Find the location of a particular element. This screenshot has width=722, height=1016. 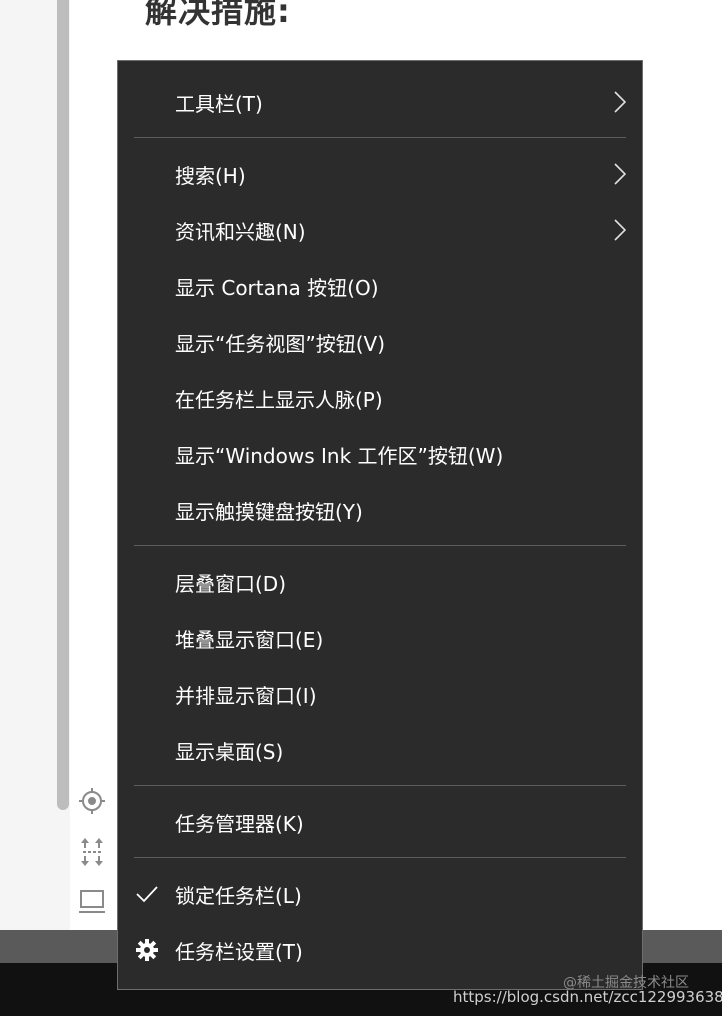

menu-item-taskbar-settings: 任务栏设置(T) is located at coordinates (380, 950).